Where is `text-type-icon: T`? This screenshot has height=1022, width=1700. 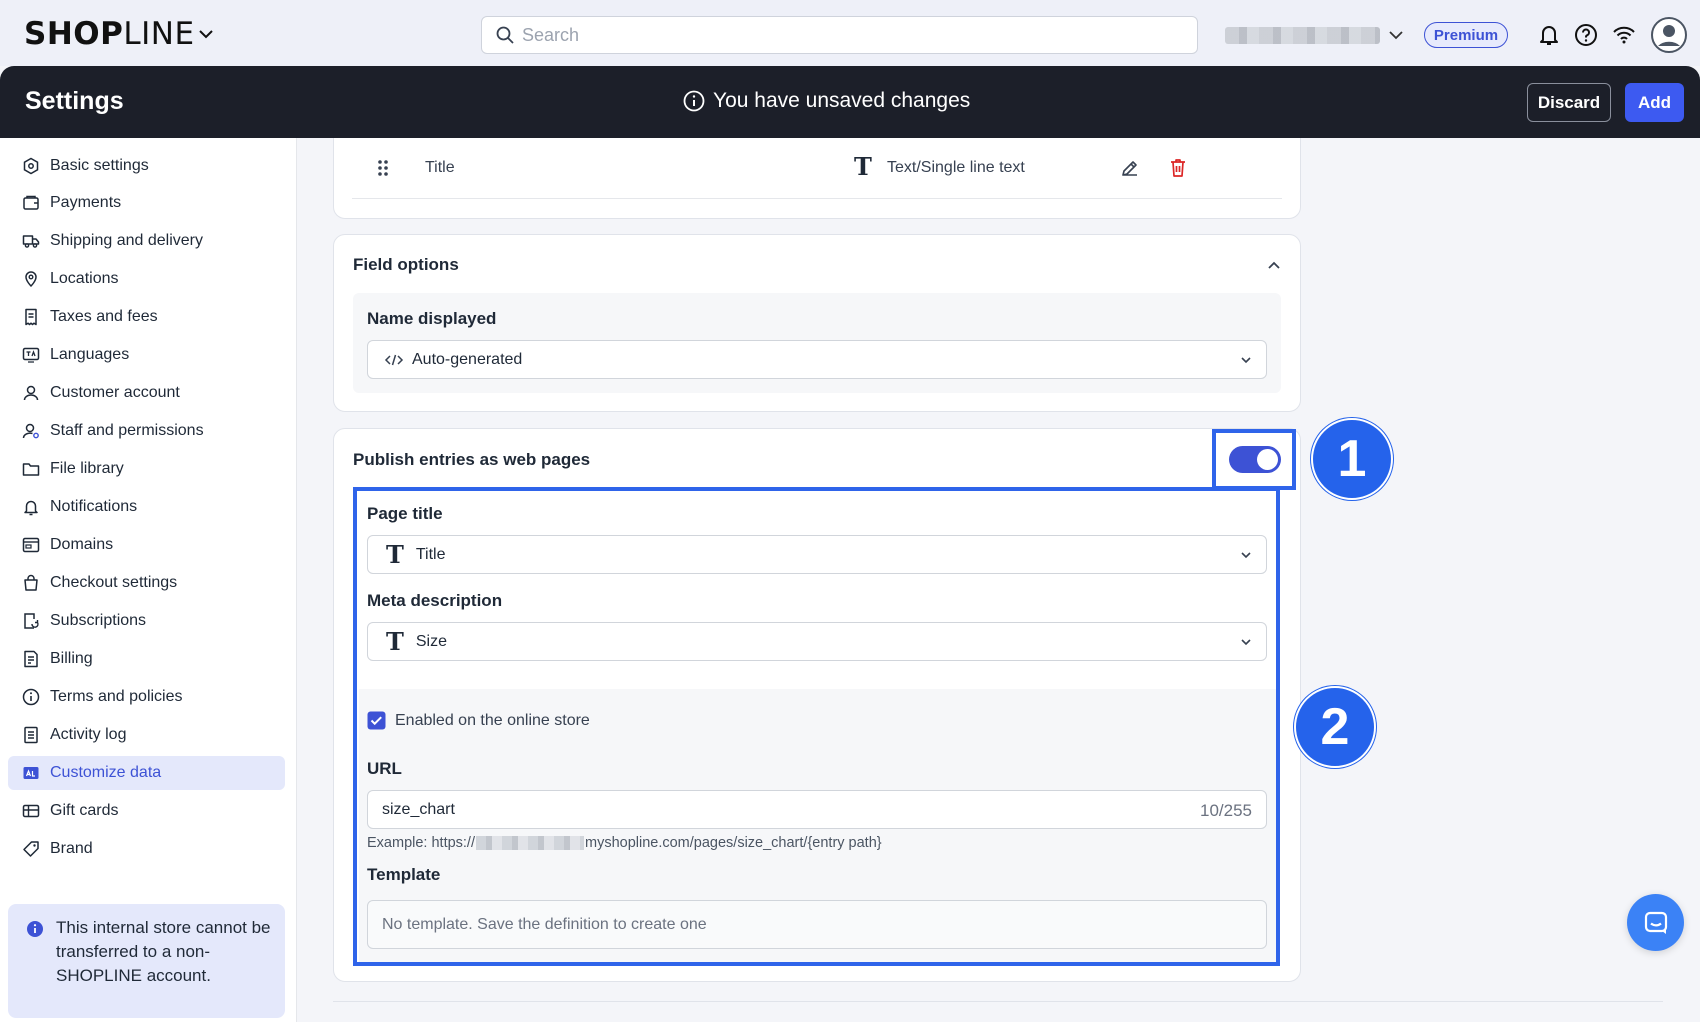 text-type-icon: T is located at coordinates (863, 166).